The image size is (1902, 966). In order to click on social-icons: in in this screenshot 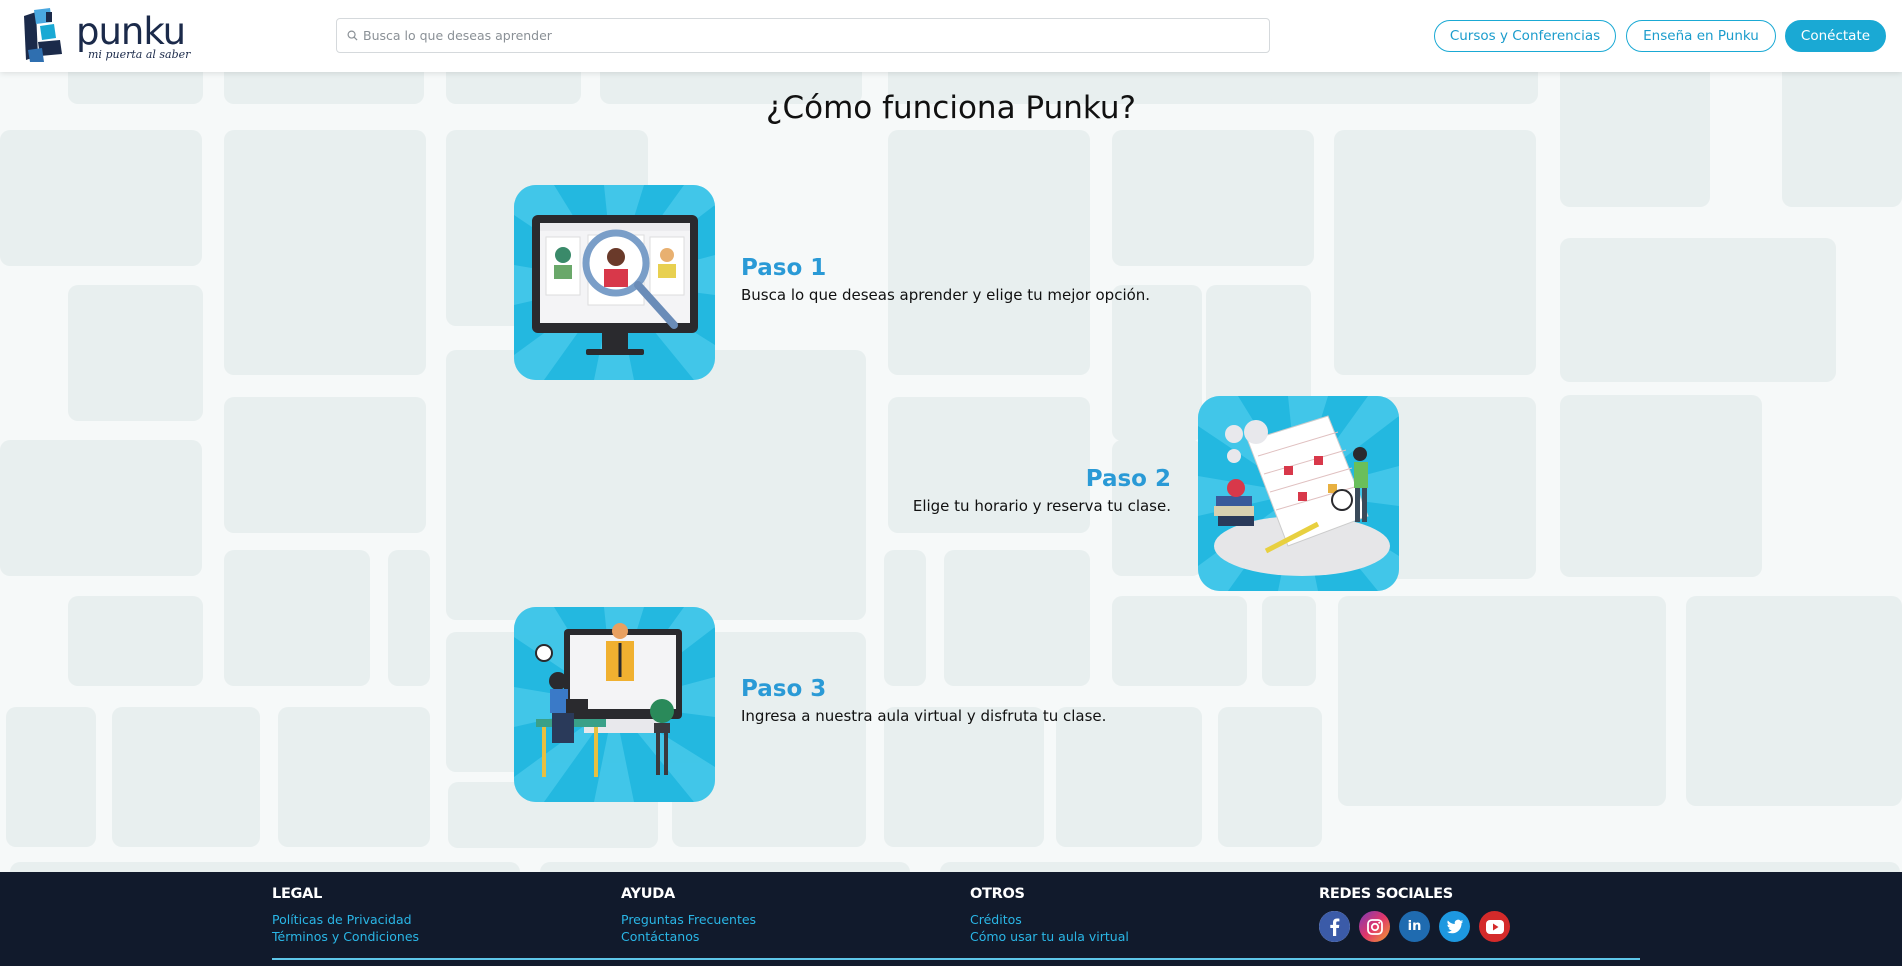, I will do `click(1414, 926)`.